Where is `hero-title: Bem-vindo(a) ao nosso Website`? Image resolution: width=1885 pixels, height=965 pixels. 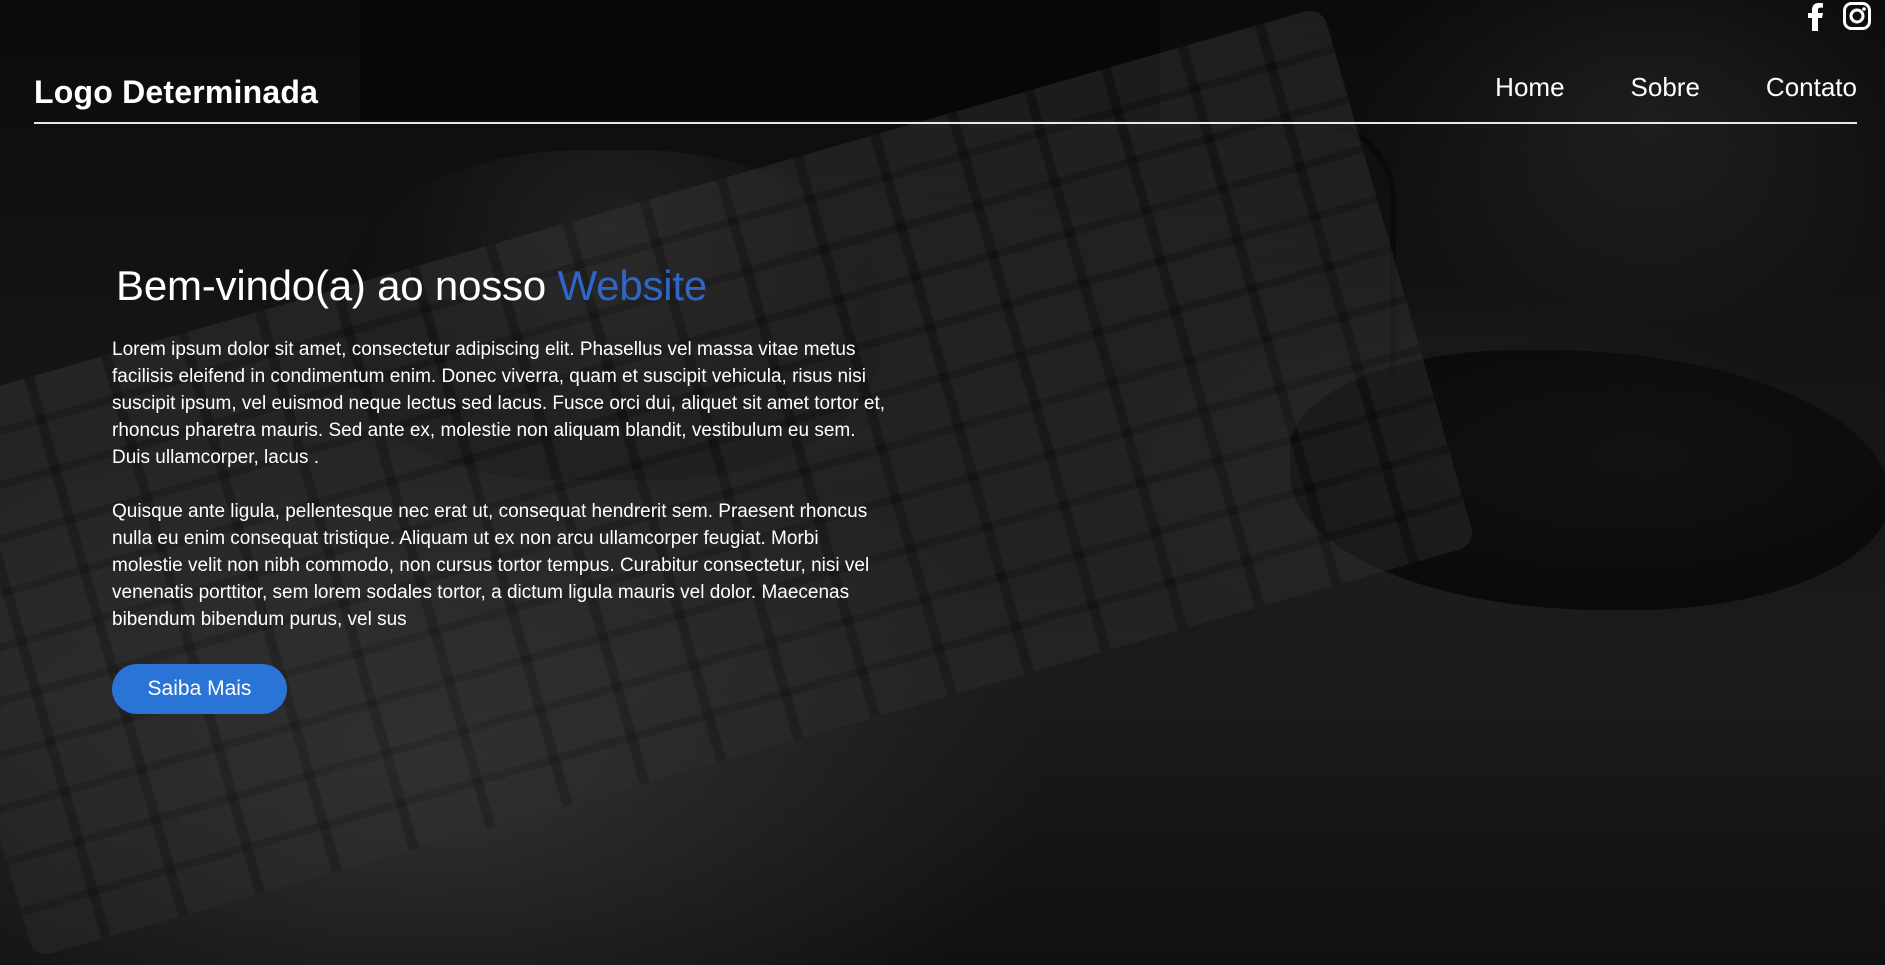 hero-title: Bem-vindo(a) ao nosso Website is located at coordinates (504, 286).